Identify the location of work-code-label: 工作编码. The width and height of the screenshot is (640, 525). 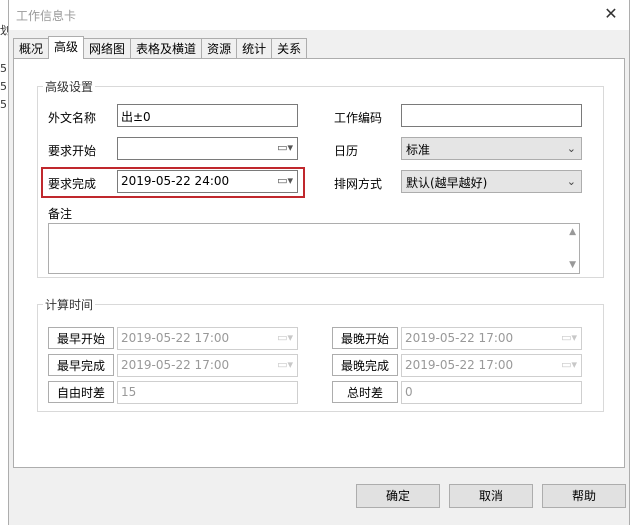
(358, 118).